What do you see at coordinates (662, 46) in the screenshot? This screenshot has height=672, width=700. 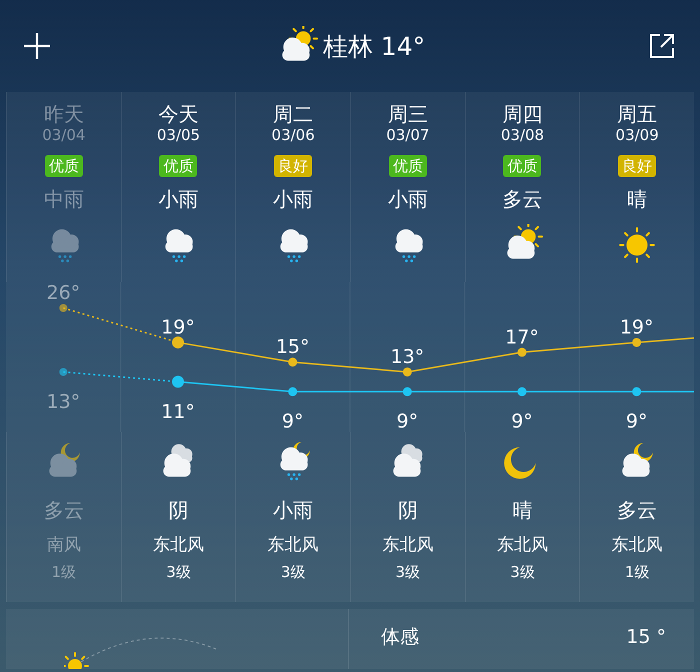 I see `share-icon` at bounding box center [662, 46].